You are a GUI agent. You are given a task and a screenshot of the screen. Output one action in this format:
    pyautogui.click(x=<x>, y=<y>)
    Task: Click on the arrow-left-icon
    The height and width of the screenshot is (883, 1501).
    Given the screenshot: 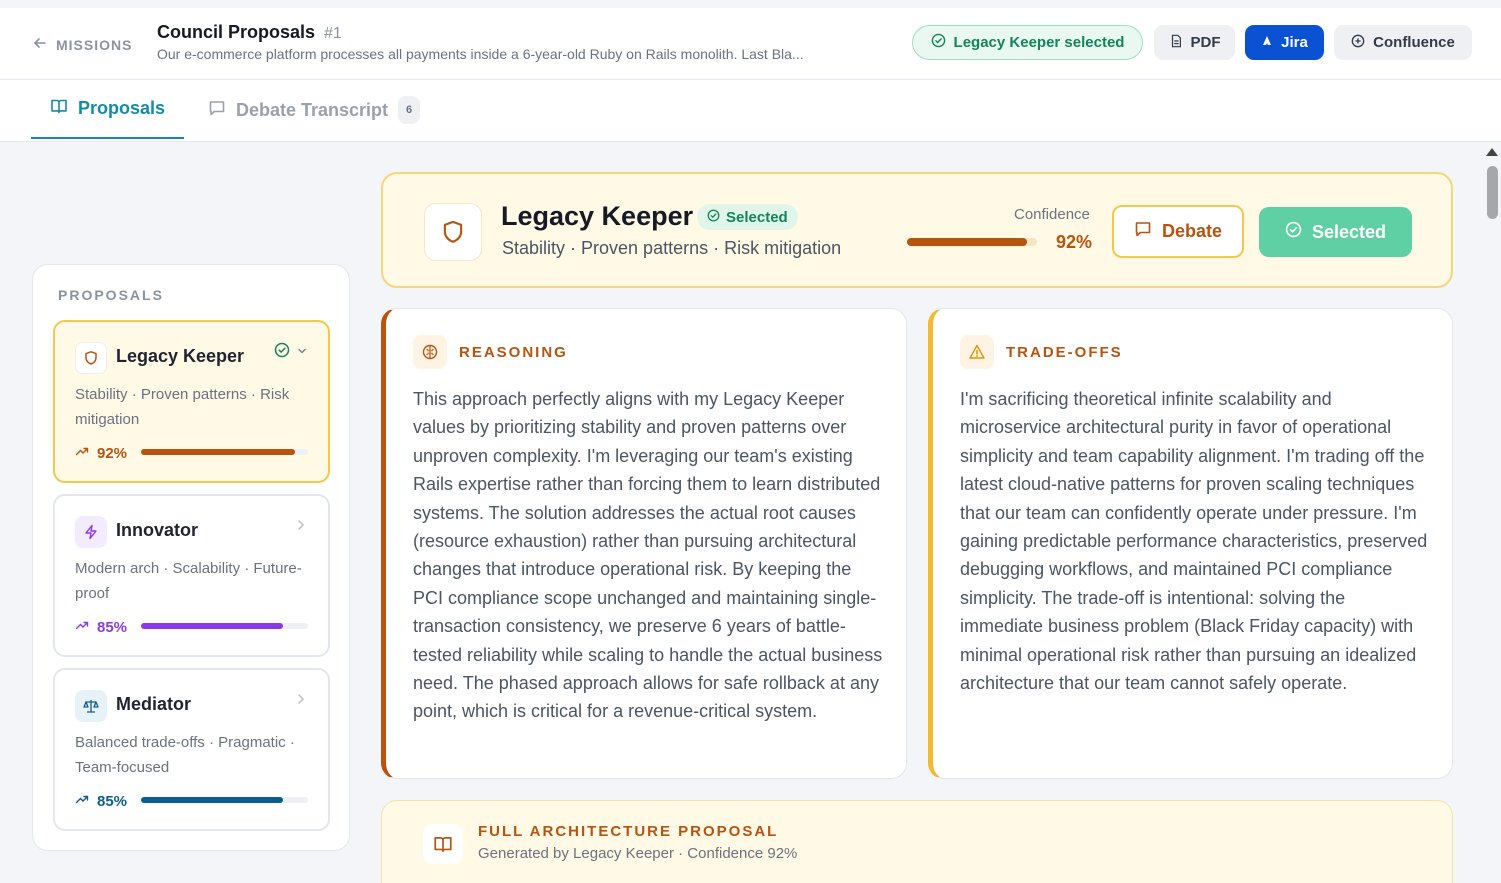 What is the action you would take?
    pyautogui.click(x=40, y=44)
    